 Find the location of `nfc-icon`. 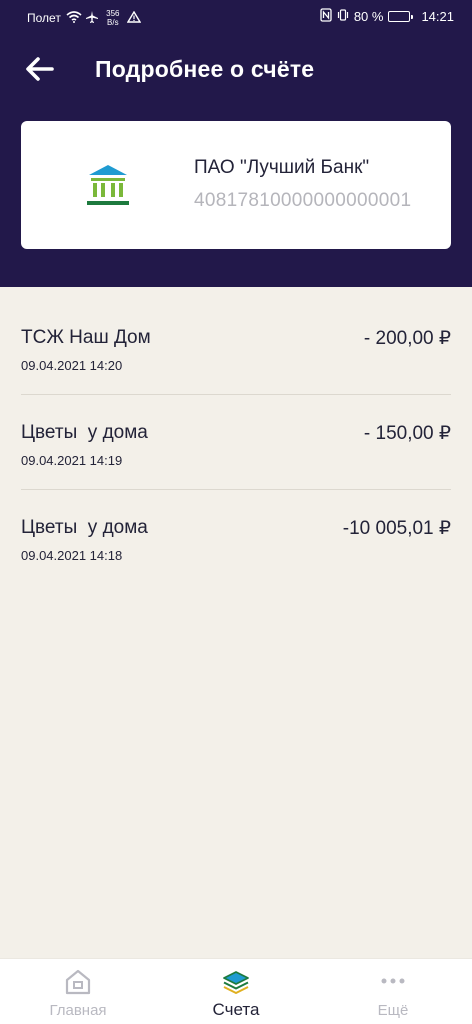

nfc-icon is located at coordinates (326, 16).